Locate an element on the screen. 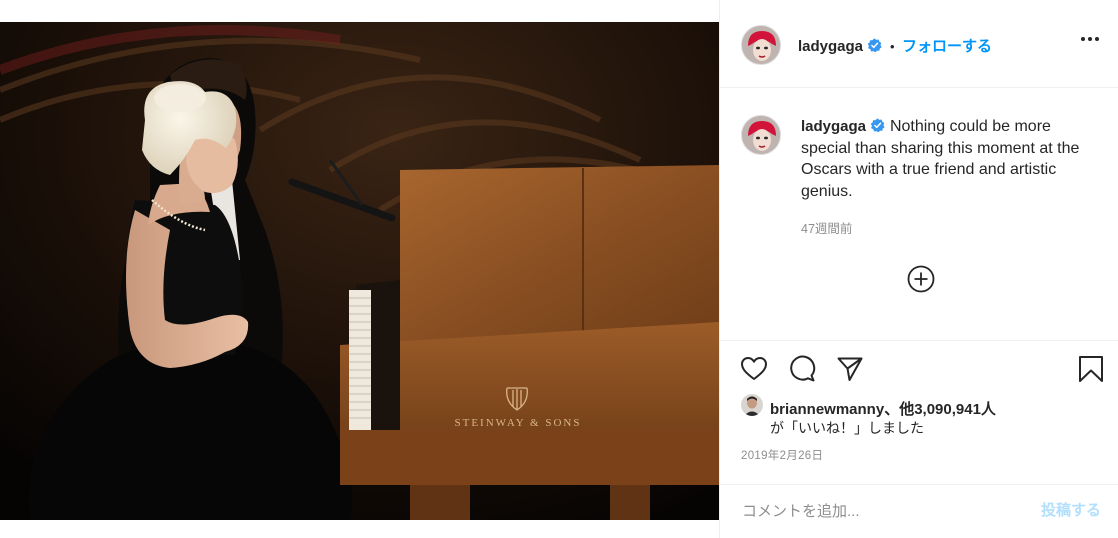 The width and height of the screenshot is (1118, 538). caption-username: ladygaga is located at coordinates (833, 126).